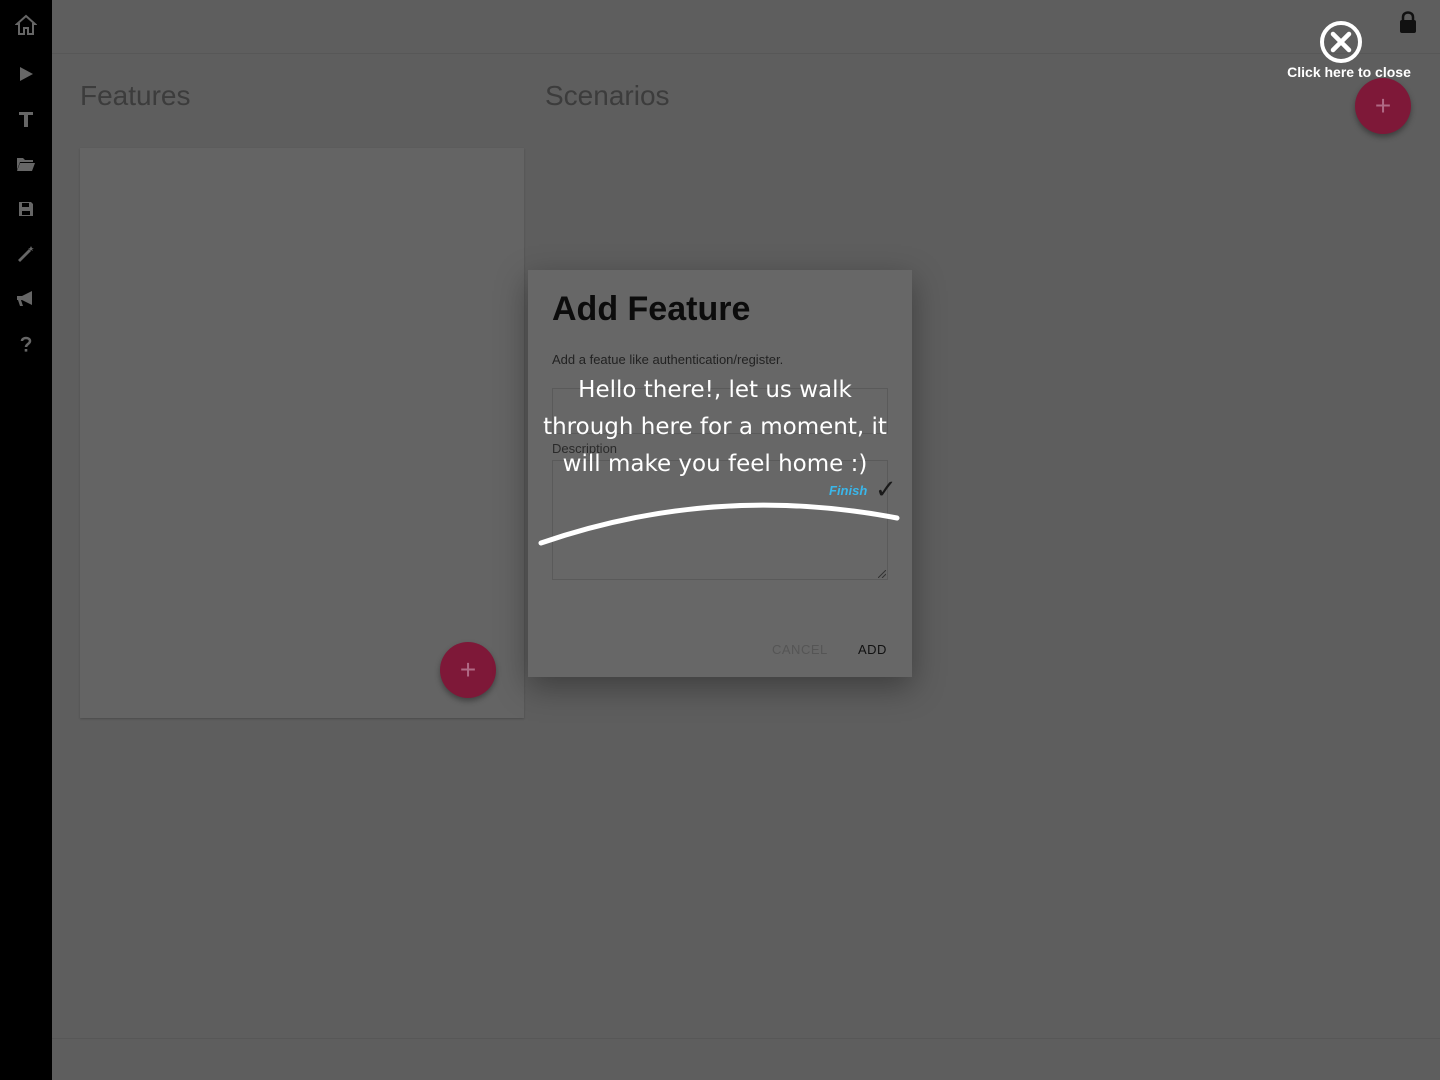 The width and height of the screenshot is (1440, 1080). What do you see at coordinates (1349, 72) in the screenshot?
I see `tour-close-hint: Click here to close` at bounding box center [1349, 72].